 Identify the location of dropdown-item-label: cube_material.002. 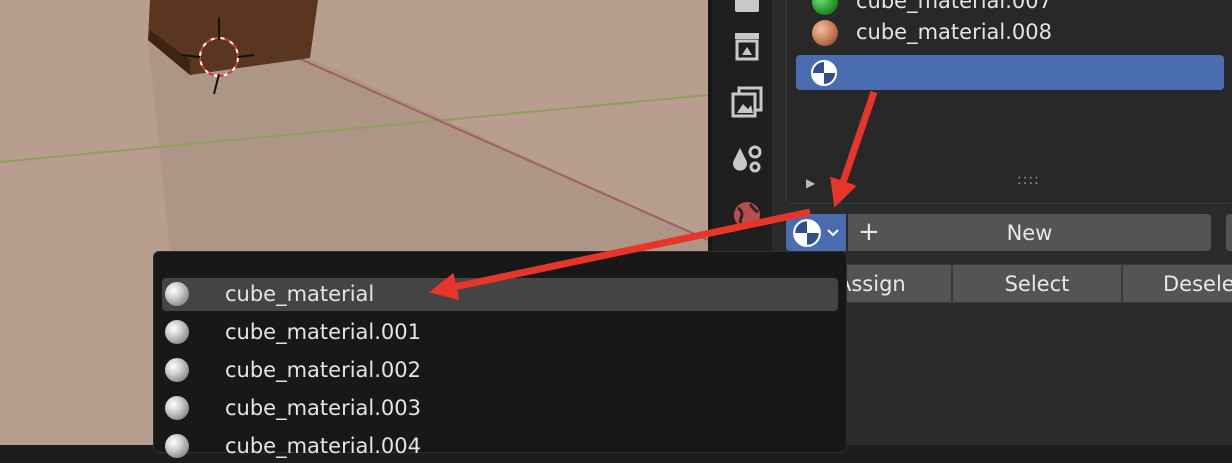
(323, 370).